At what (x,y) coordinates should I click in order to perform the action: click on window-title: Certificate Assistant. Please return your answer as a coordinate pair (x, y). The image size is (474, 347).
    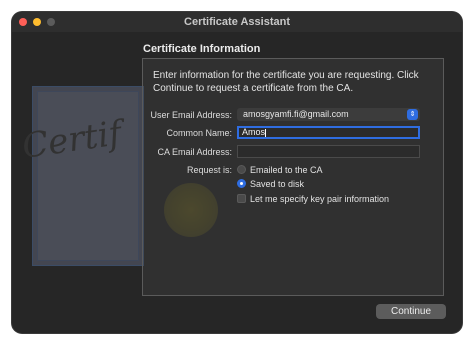
    Looking at the image, I should click on (237, 22).